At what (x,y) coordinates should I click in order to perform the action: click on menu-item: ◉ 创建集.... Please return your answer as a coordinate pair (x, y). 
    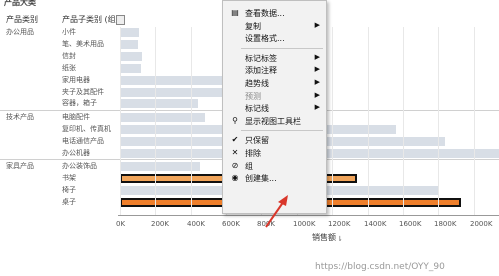
    Looking at the image, I should click on (274, 178).